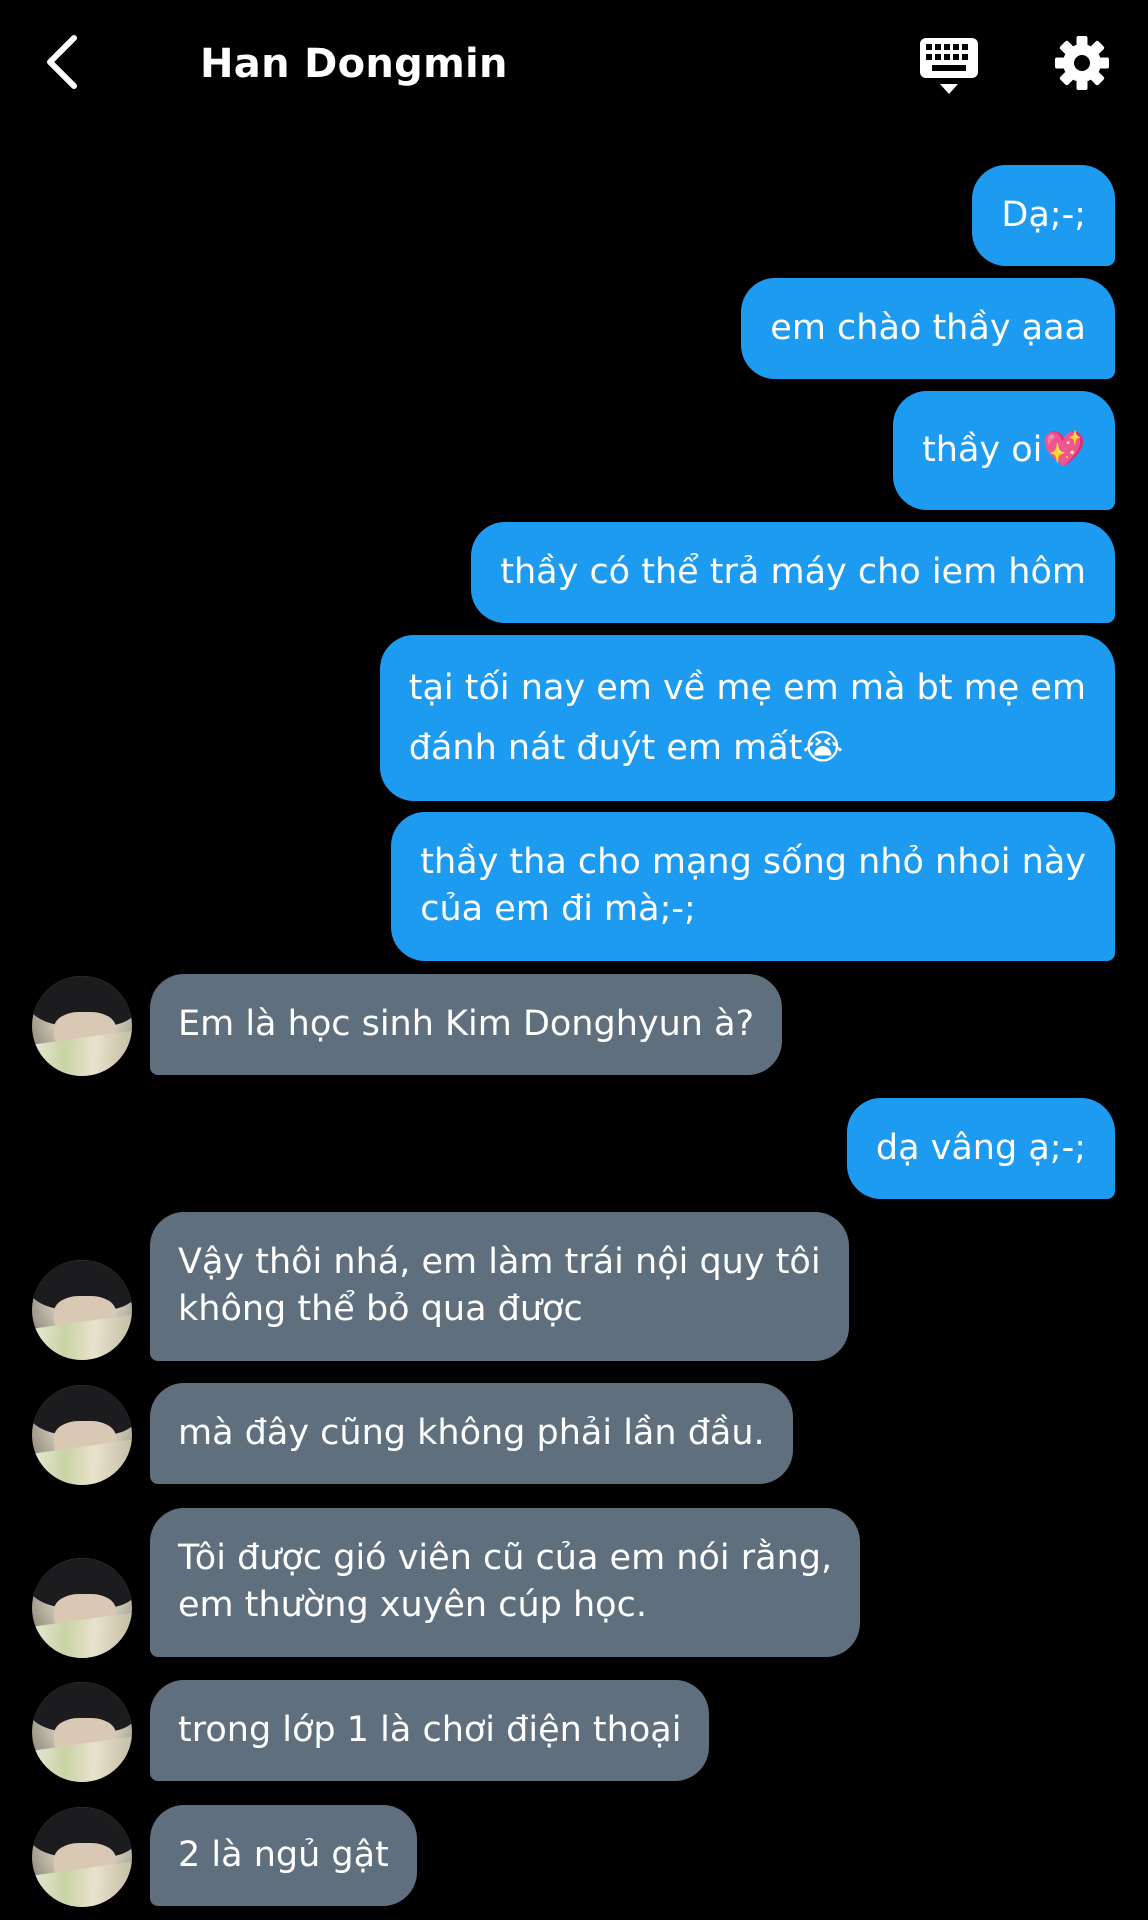 The width and height of the screenshot is (1148, 1920). I want to click on message-bubble-sent: thầy oi💖, so click(1004, 450).